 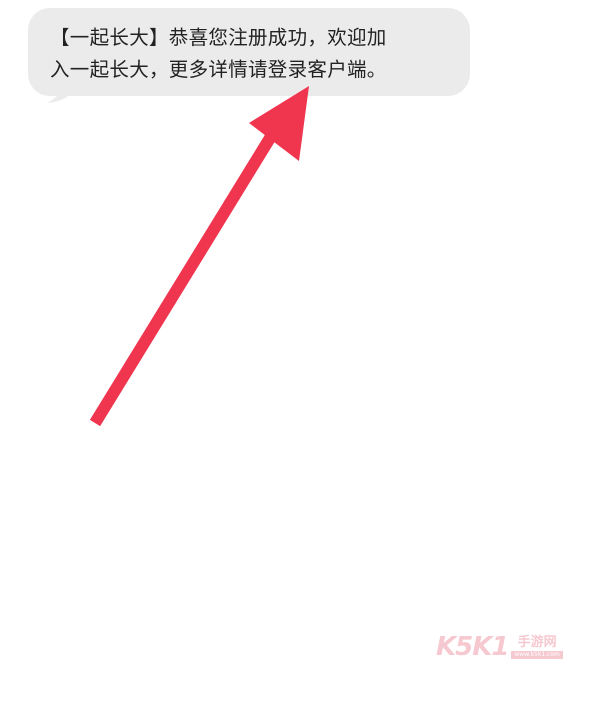 What do you see at coordinates (537, 655) in the screenshot?
I see `watermark-site-url: www.k5k1.com` at bounding box center [537, 655].